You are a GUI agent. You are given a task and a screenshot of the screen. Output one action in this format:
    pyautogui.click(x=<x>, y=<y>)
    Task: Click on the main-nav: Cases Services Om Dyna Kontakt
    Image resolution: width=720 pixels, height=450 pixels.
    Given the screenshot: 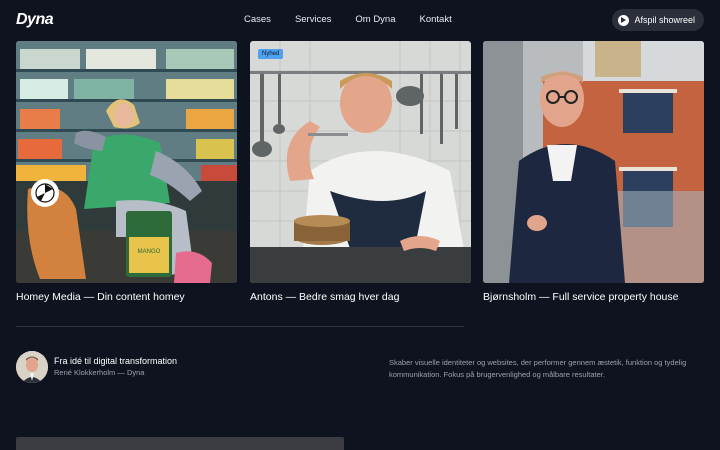 What is the action you would take?
    pyautogui.click(x=360, y=19)
    